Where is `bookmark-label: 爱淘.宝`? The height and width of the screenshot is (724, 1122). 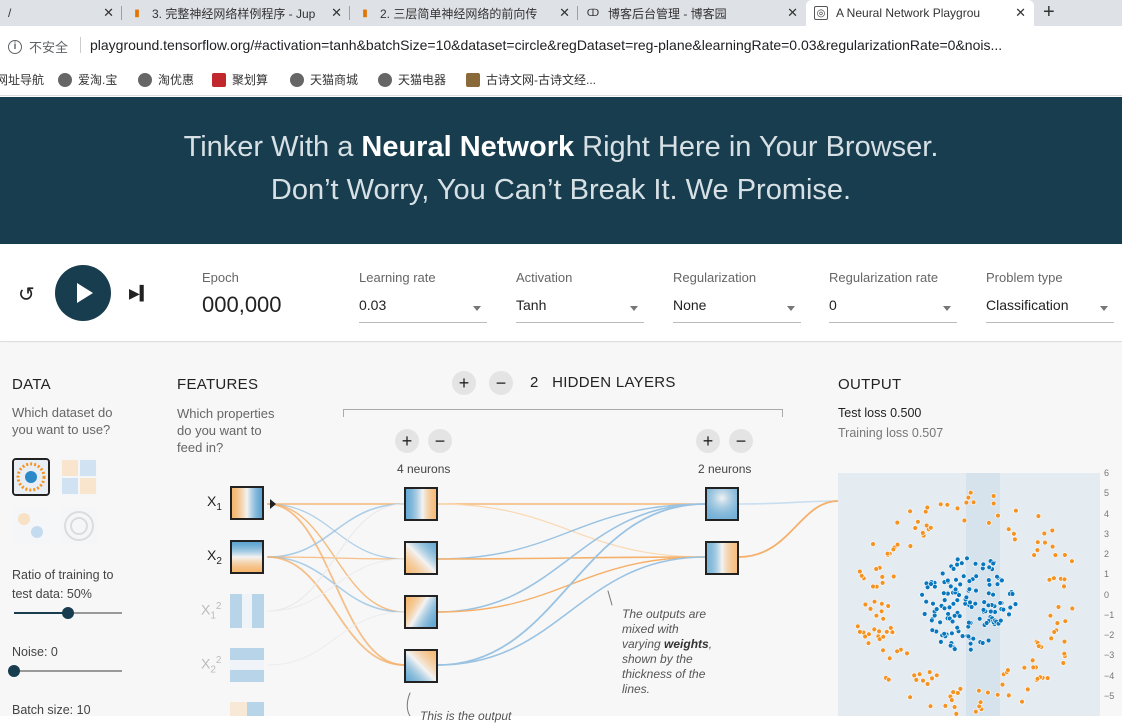
bookmark-label: 爱淘.宝 is located at coordinates (98, 80).